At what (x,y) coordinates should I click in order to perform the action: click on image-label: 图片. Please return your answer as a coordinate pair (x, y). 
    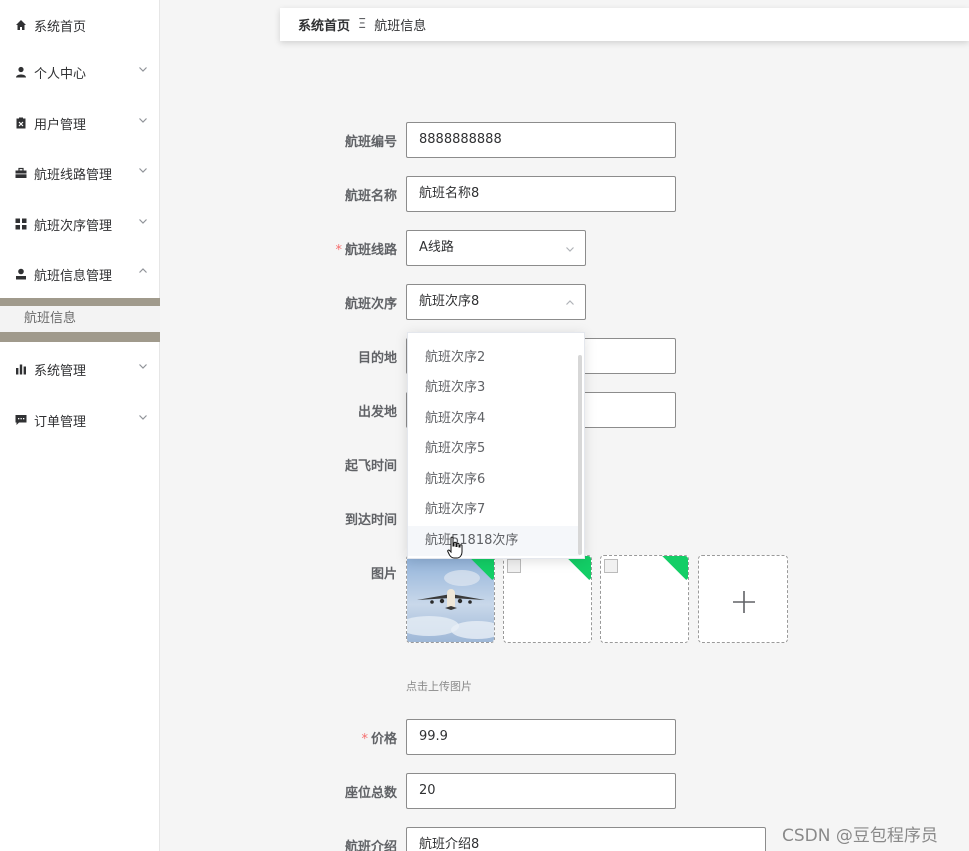
    Looking at the image, I should click on (383, 574).